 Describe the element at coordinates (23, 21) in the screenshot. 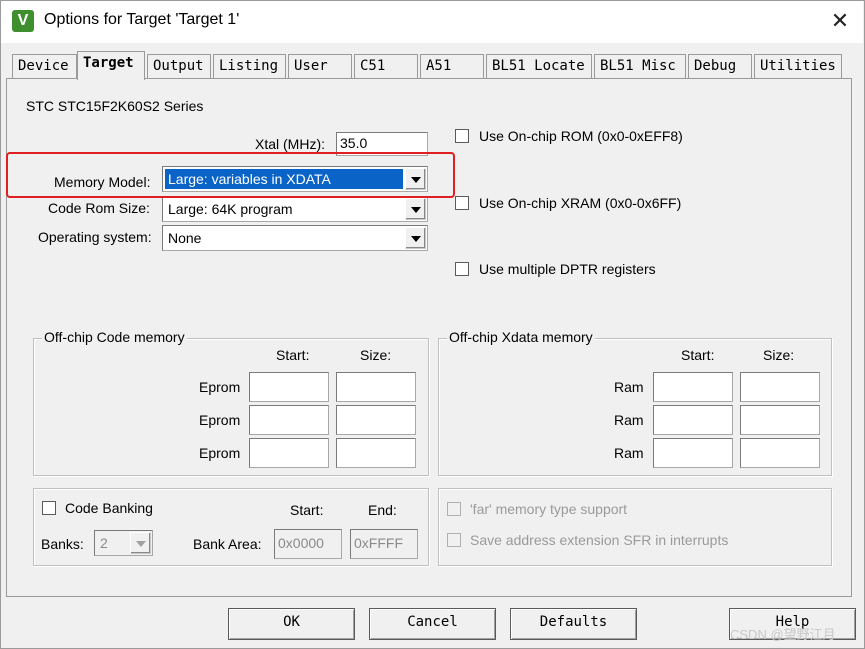

I see `keil-uvision-icon: V` at that location.